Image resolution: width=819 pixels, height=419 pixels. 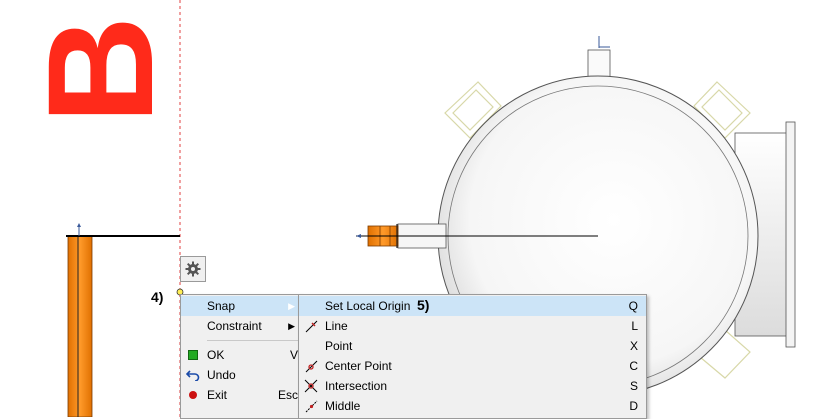 I want to click on menu-item-shortcut: Esc, so click(x=287, y=395).